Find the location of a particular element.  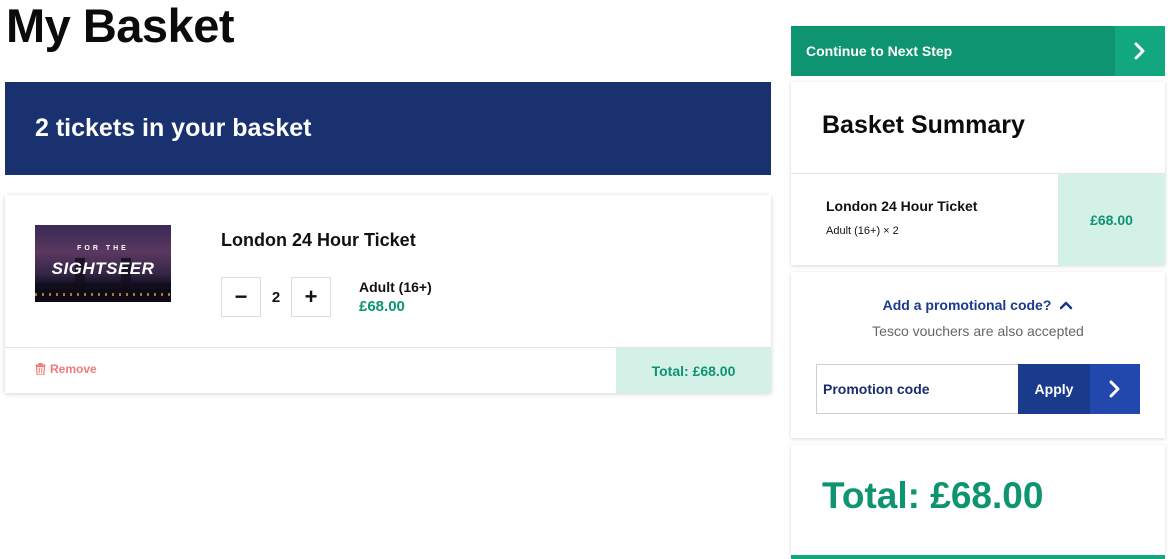

ticket-image: FOR THE SIGHTSEER is located at coordinates (103, 263).